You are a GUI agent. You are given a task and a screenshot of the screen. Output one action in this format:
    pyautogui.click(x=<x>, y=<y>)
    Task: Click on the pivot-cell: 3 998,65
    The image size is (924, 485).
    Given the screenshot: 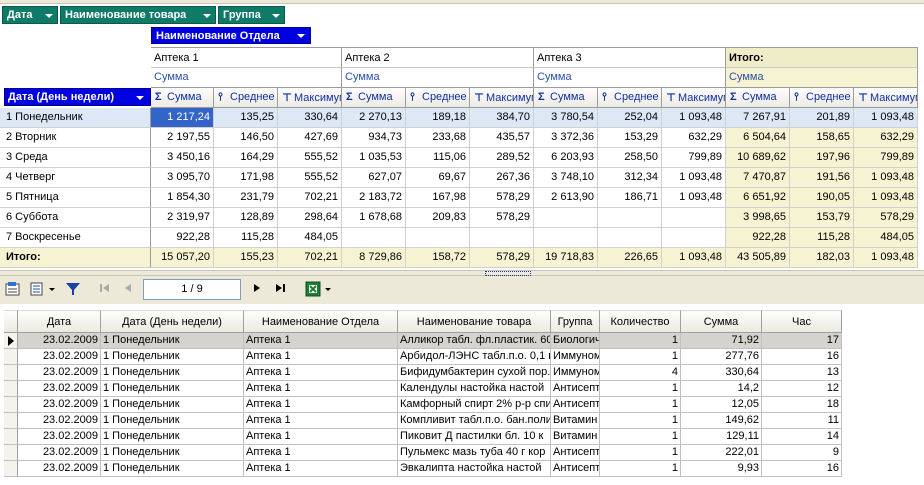 What is the action you would take?
    pyautogui.click(x=758, y=218)
    